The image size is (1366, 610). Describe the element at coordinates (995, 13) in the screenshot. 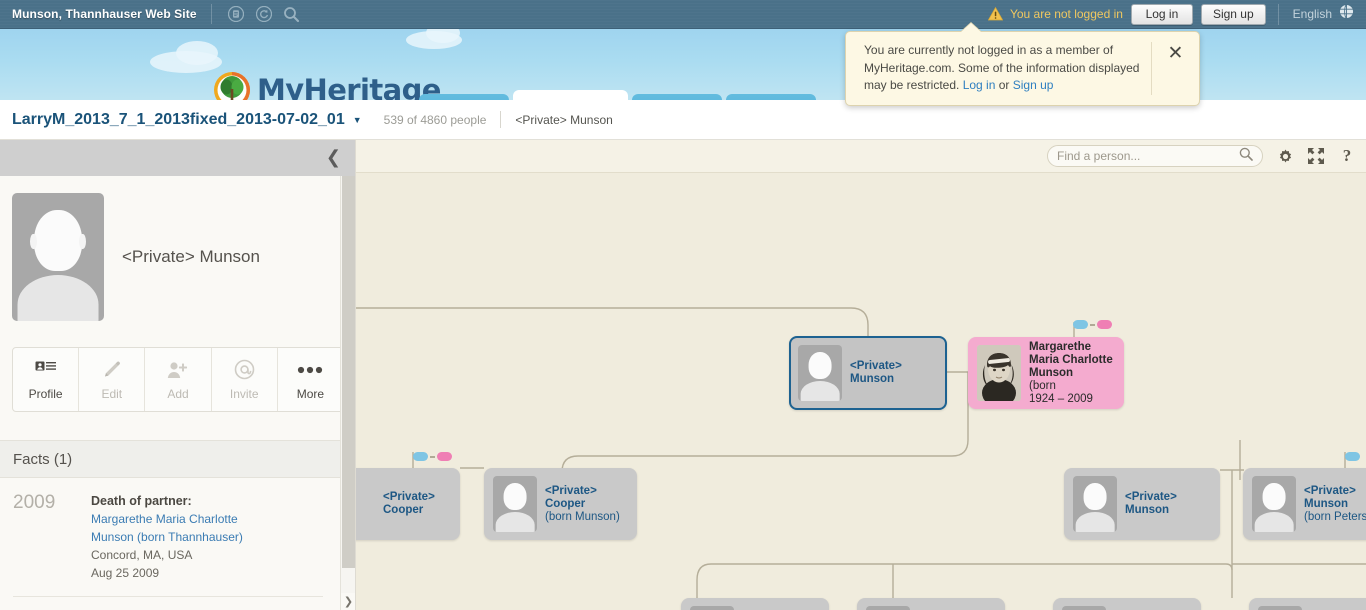

I see `warning-icon` at that location.